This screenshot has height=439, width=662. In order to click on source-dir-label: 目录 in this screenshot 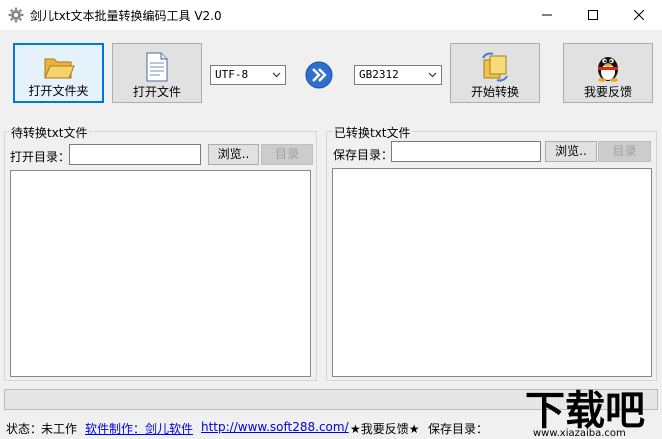, I will do `click(286, 154)`.